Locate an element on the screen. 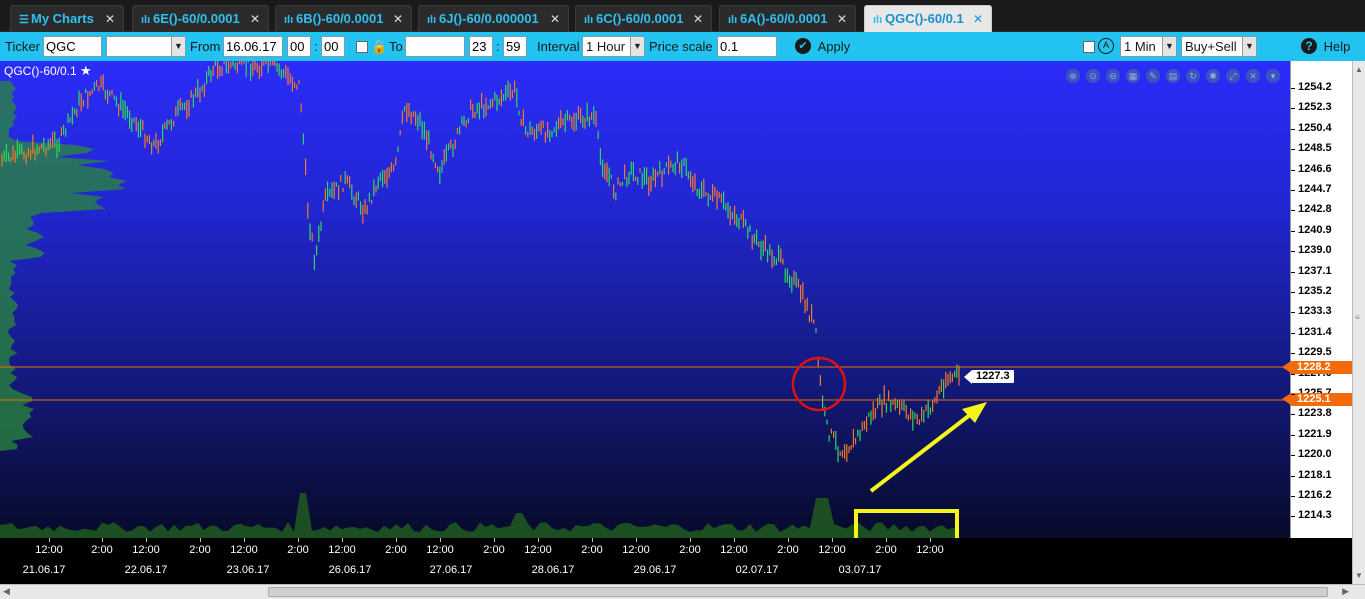 This screenshot has width=1365, height=599. scroll-down-arrow: ▼ is located at coordinates (1359, 575).